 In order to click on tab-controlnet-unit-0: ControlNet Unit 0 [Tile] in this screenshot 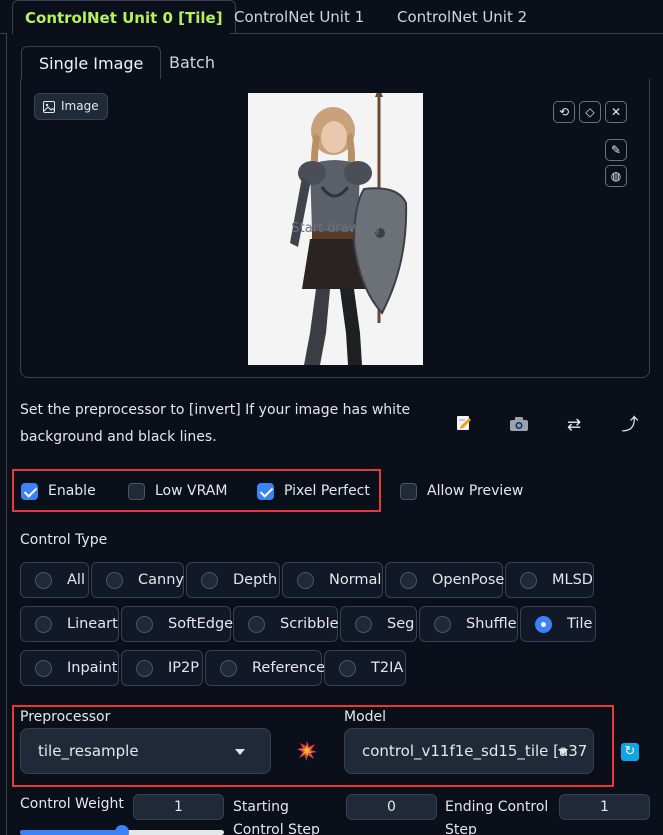, I will do `click(124, 17)`.